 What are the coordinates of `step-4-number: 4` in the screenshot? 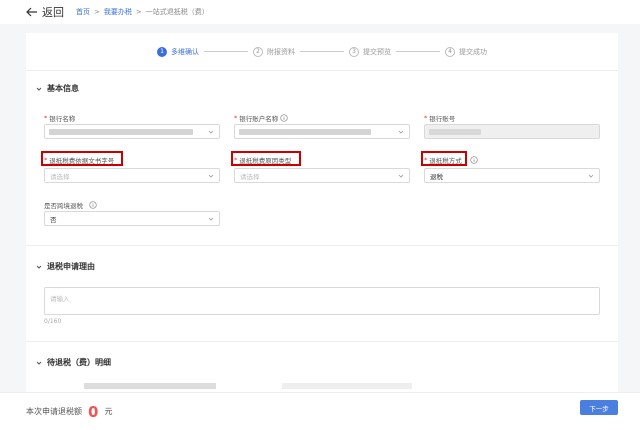 It's located at (450, 51).